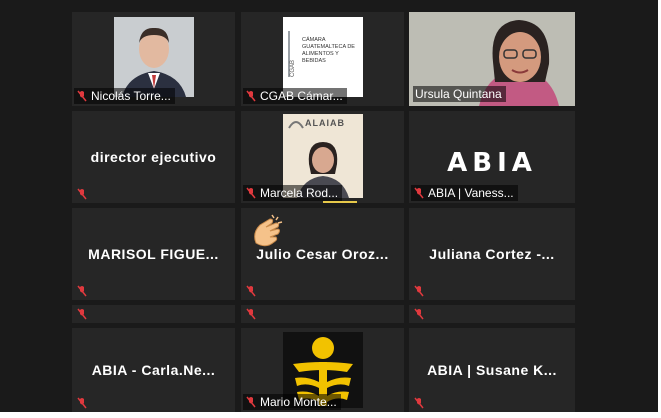 The image size is (661, 418). Describe the element at coordinates (340, 202) in the screenshot. I see `active-video-indicator` at that location.